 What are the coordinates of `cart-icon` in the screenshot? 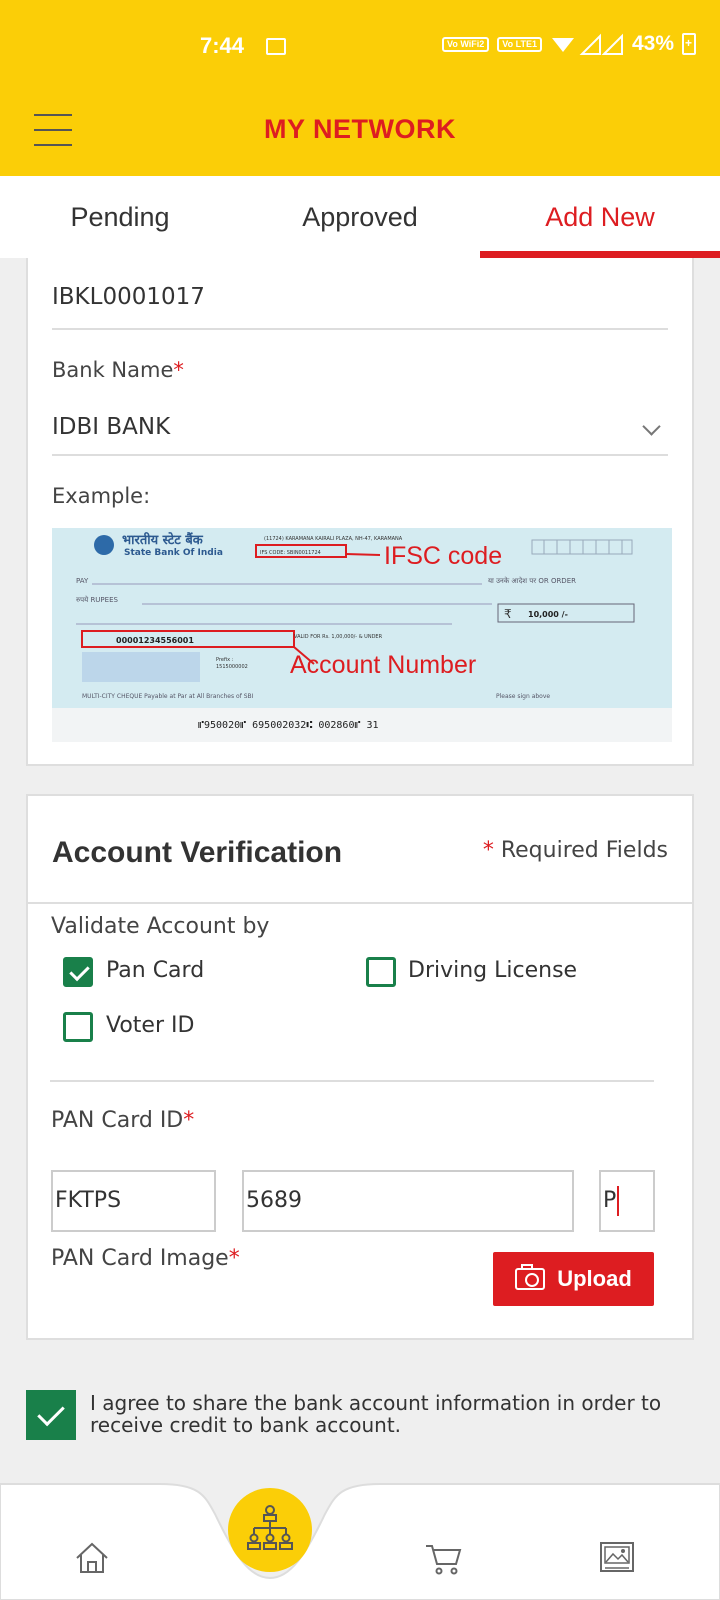 It's located at (444, 1558).